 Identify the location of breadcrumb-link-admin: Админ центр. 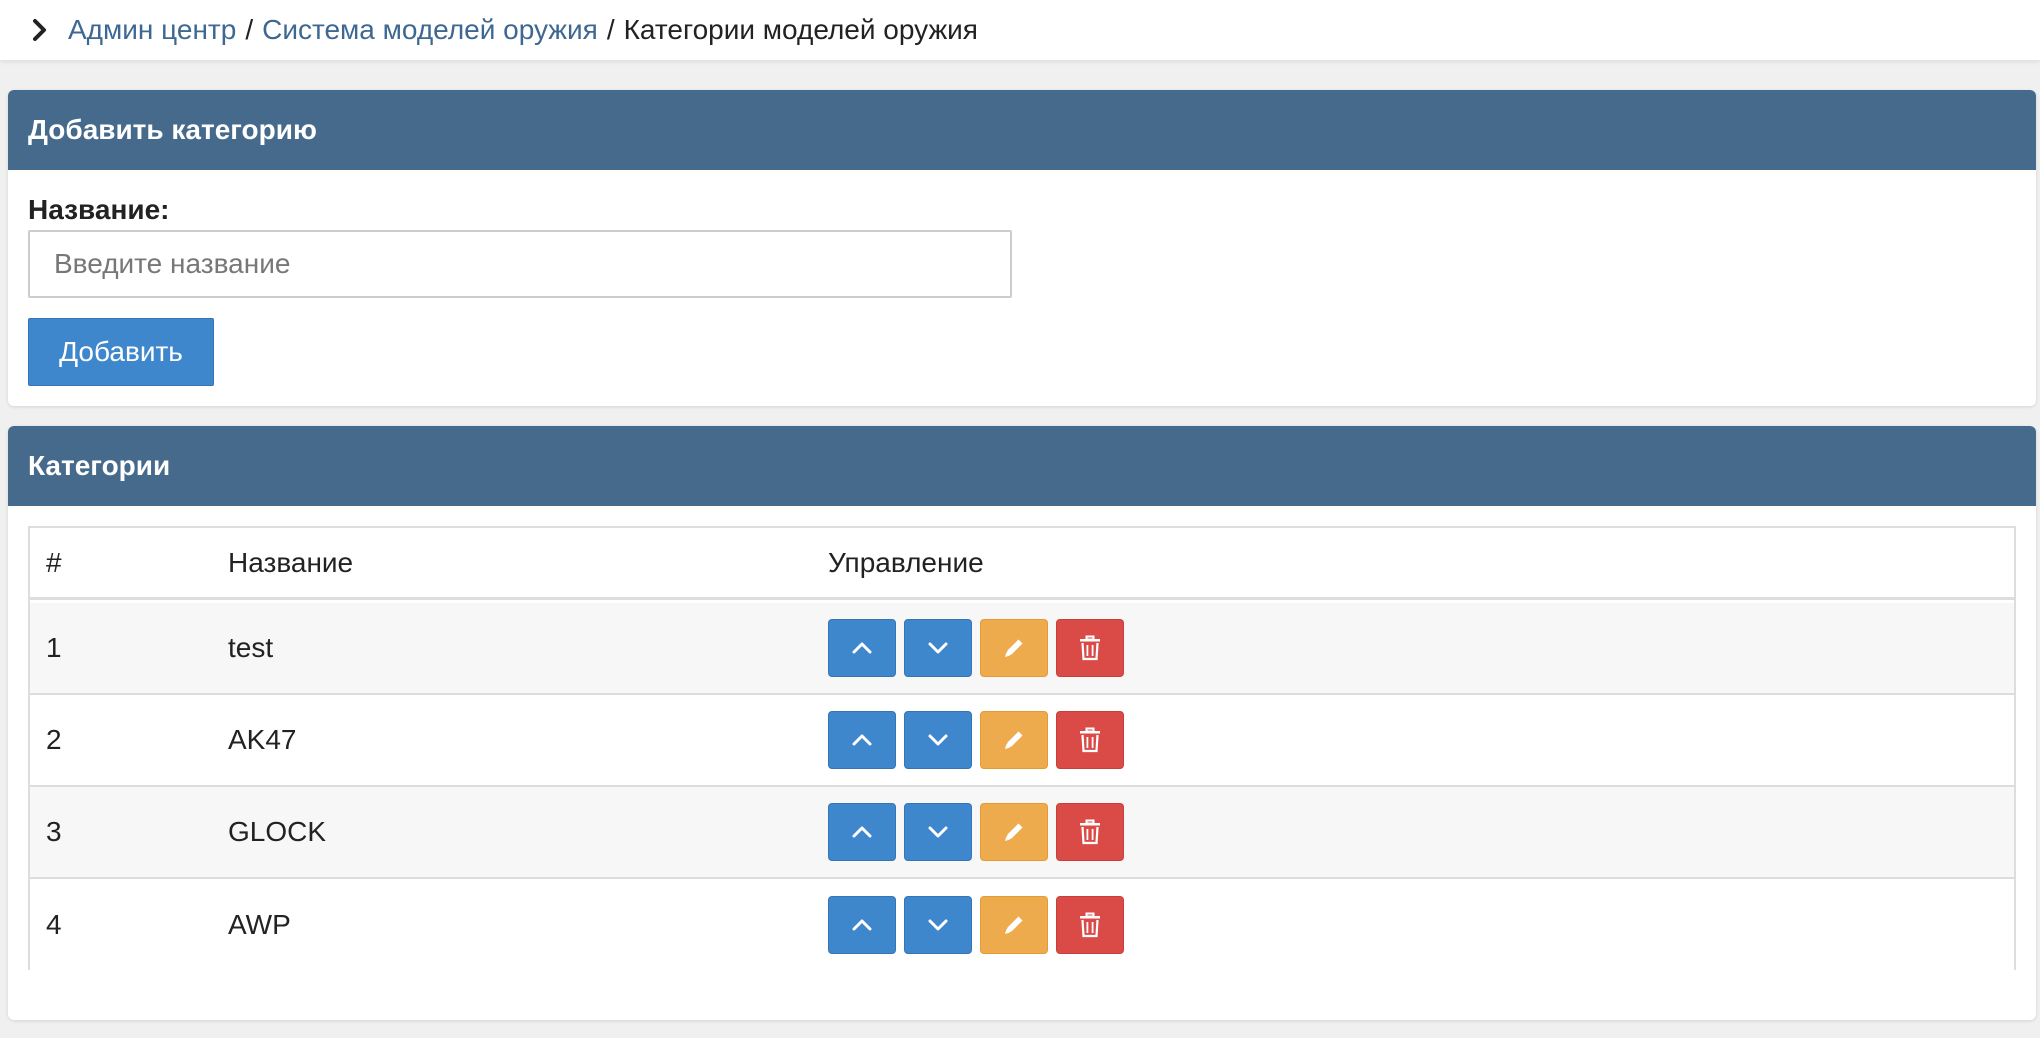
(152, 30).